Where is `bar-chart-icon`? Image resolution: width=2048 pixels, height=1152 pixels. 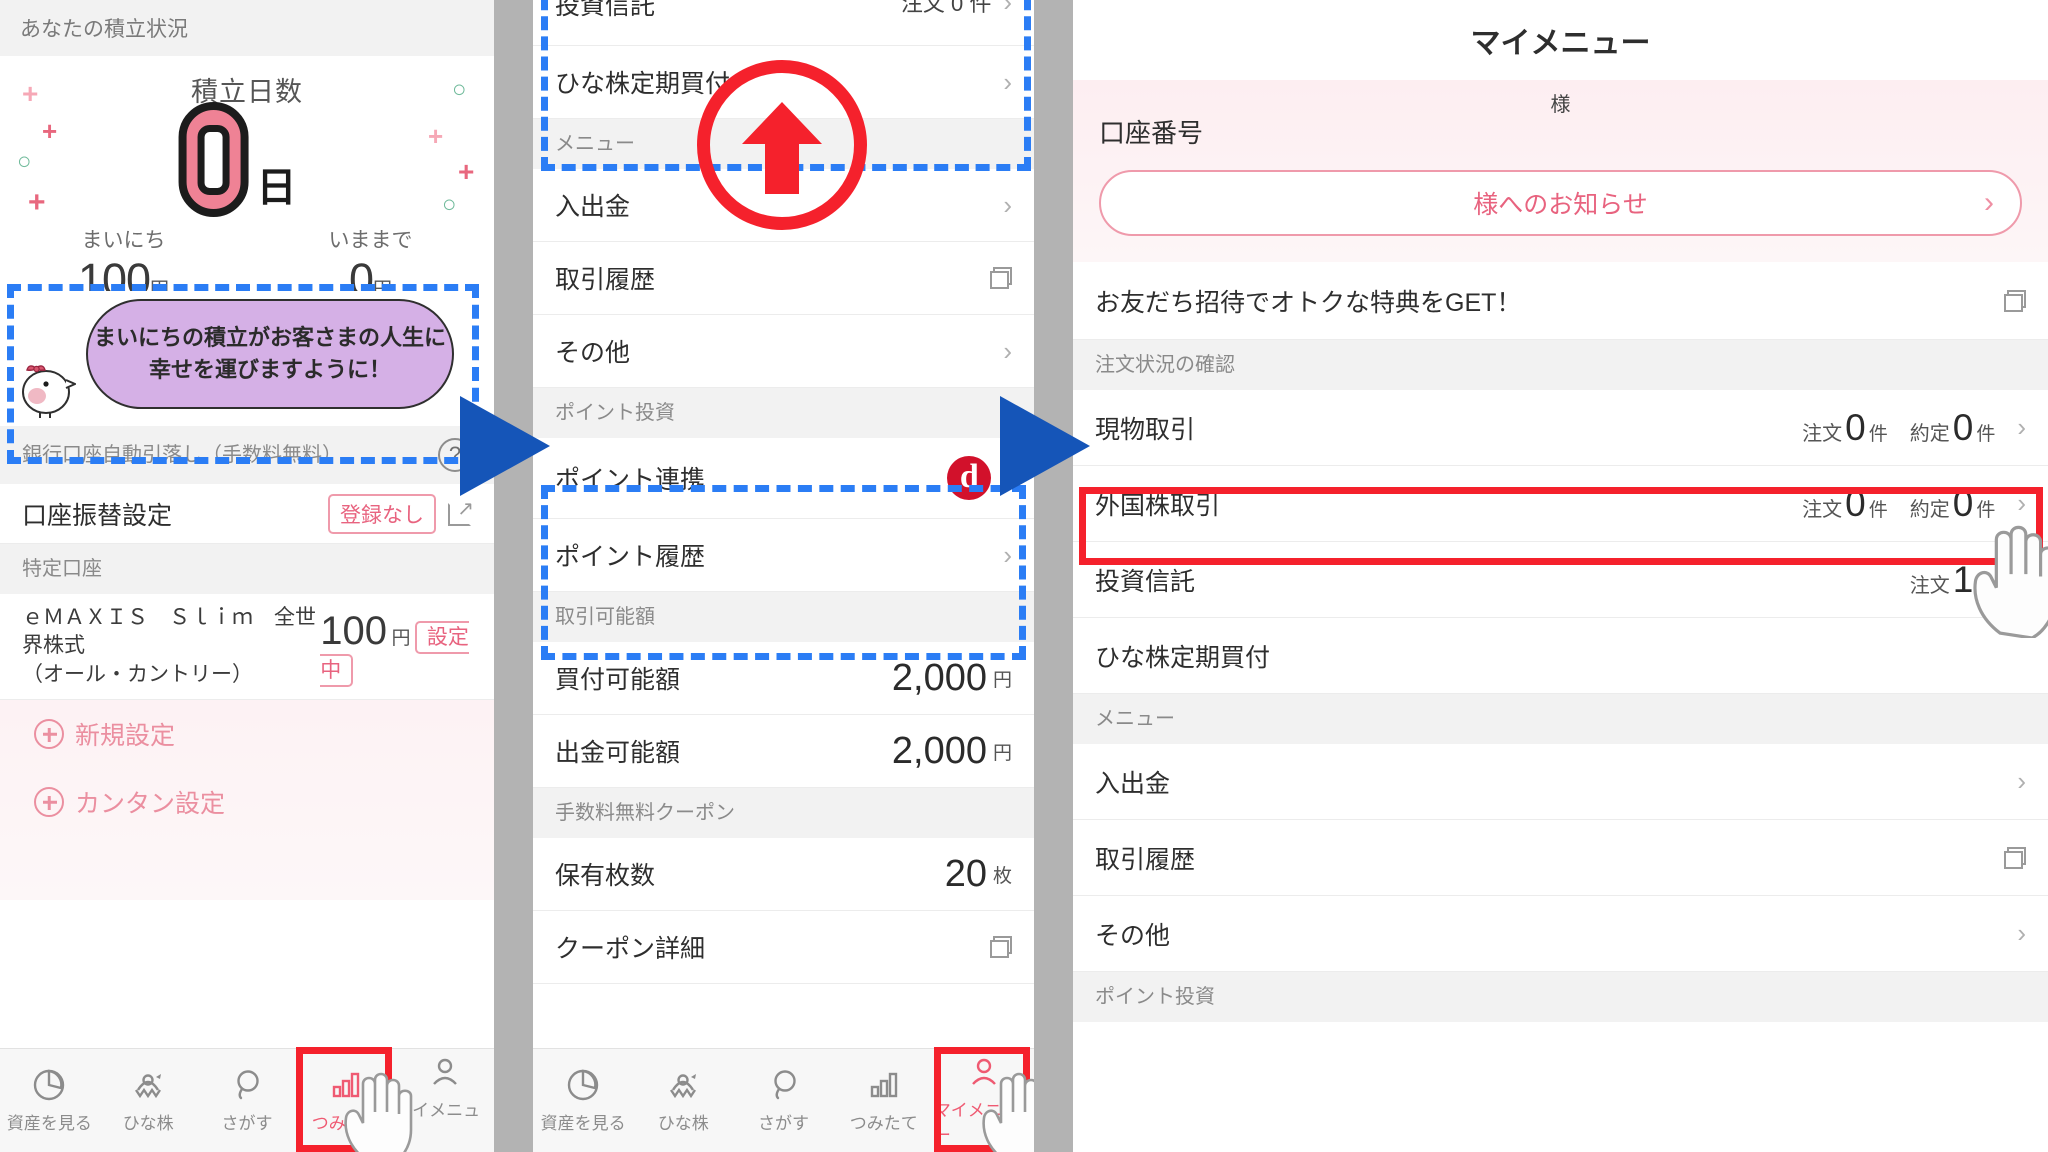 bar-chart-icon is located at coordinates (883, 1084).